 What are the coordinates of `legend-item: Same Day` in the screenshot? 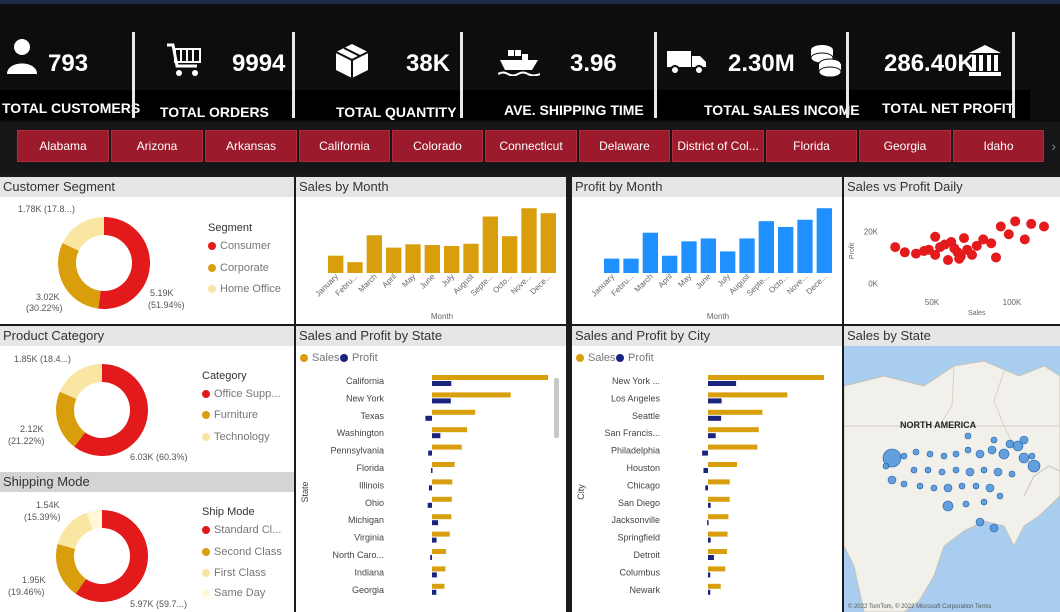 It's located at (233, 593).